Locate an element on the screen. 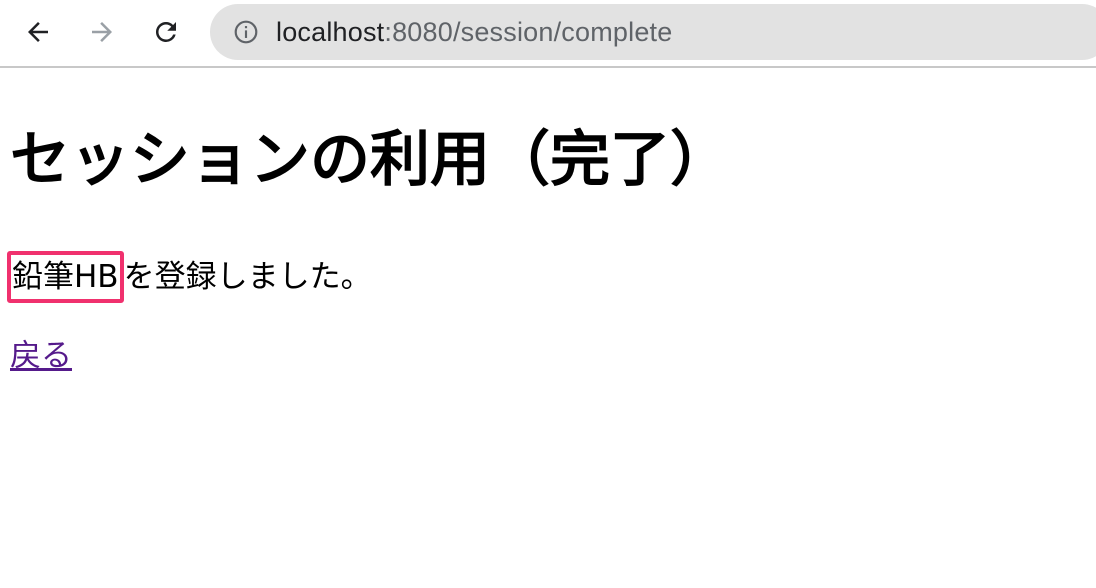 This screenshot has width=1096, height=588. address-bar: localhost:8080/session/complete is located at coordinates (653, 32).